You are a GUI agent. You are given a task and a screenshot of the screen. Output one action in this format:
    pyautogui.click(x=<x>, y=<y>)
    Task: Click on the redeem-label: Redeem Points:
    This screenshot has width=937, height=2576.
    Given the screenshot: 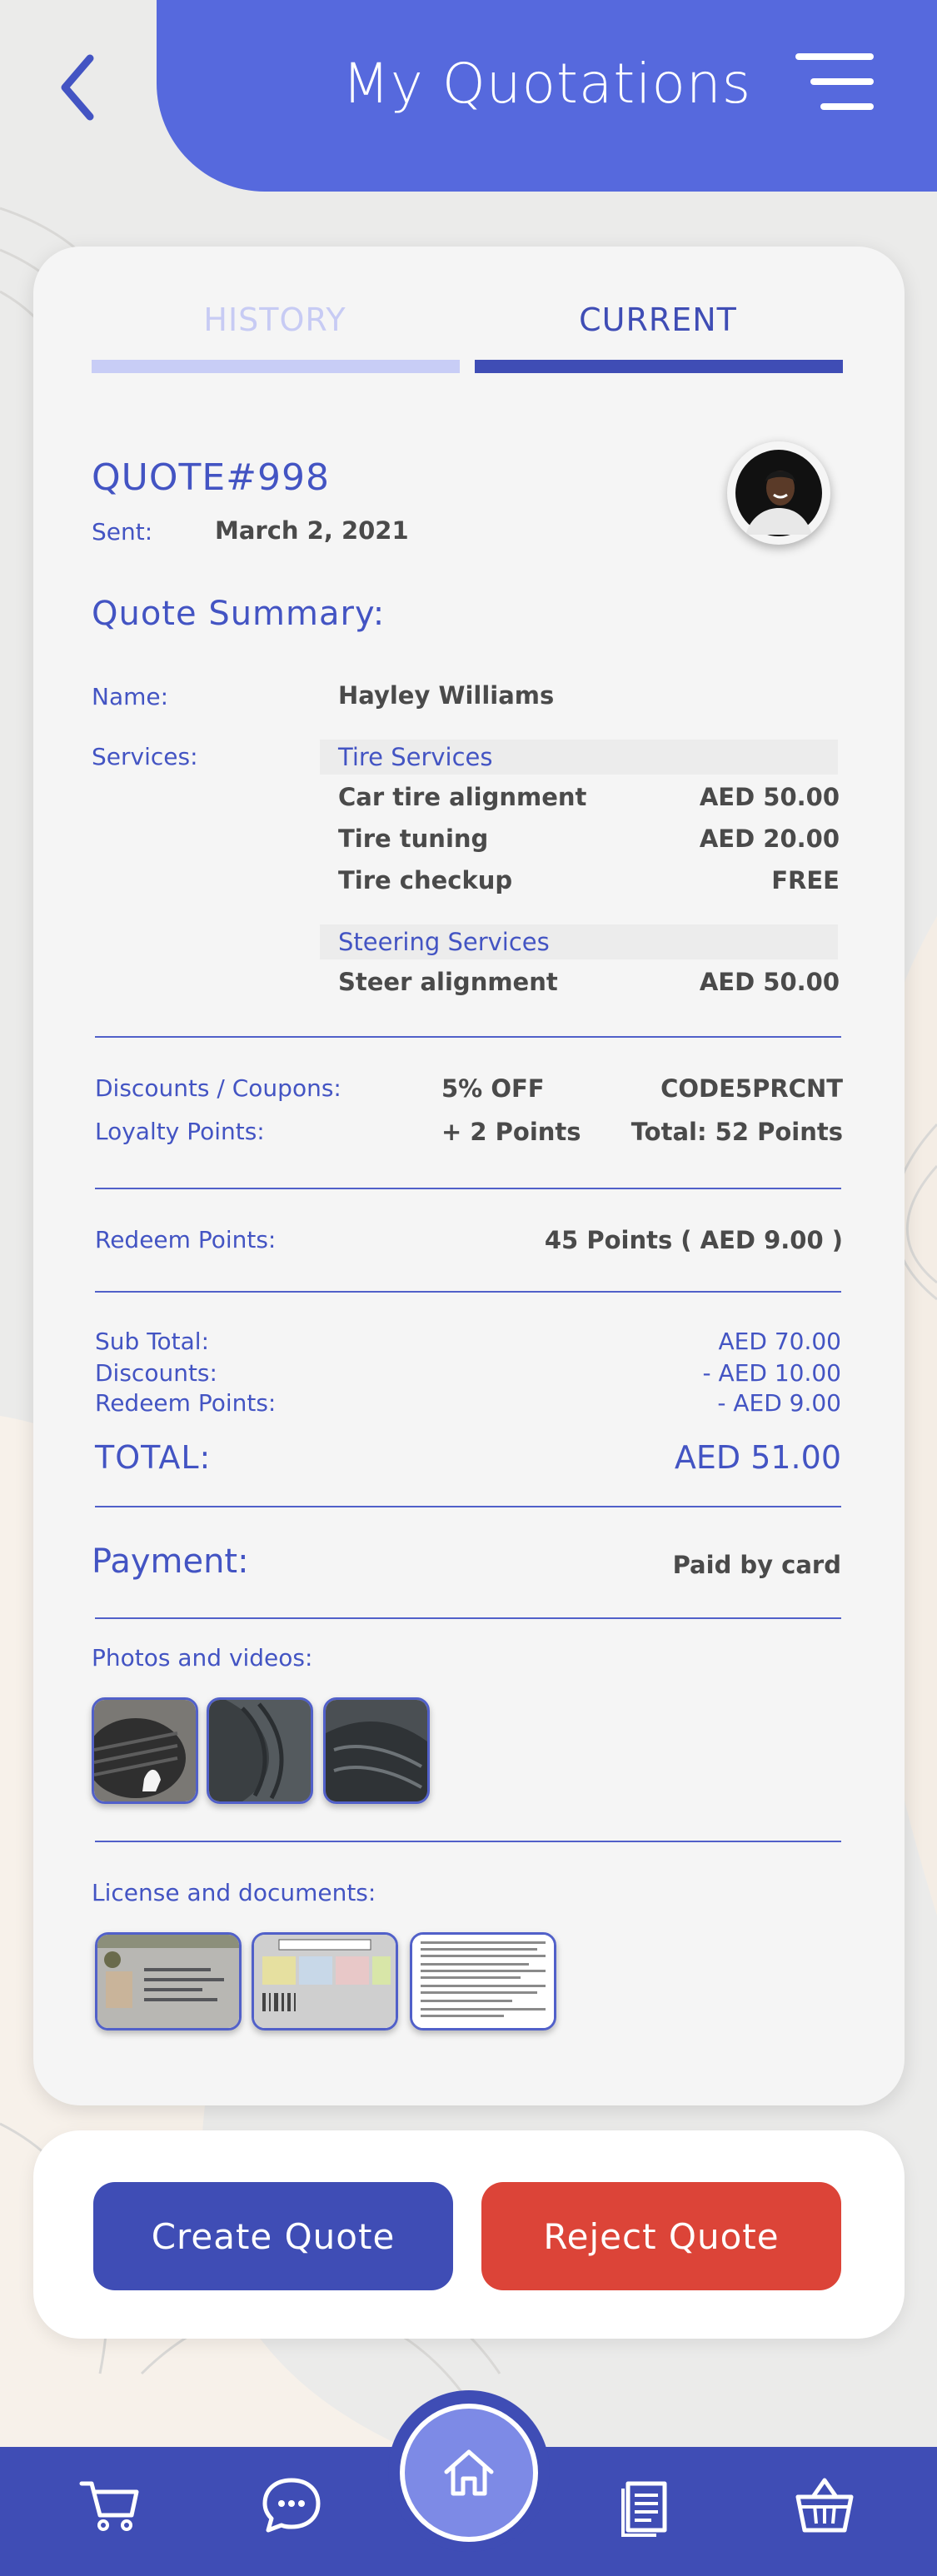 What is the action you would take?
    pyautogui.click(x=186, y=1239)
    